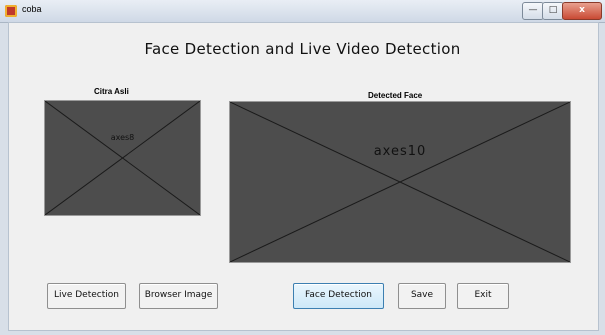 The image size is (605, 335). What do you see at coordinates (338, 296) in the screenshot?
I see `face-detection-button: Face Detection` at bounding box center [338, 296].